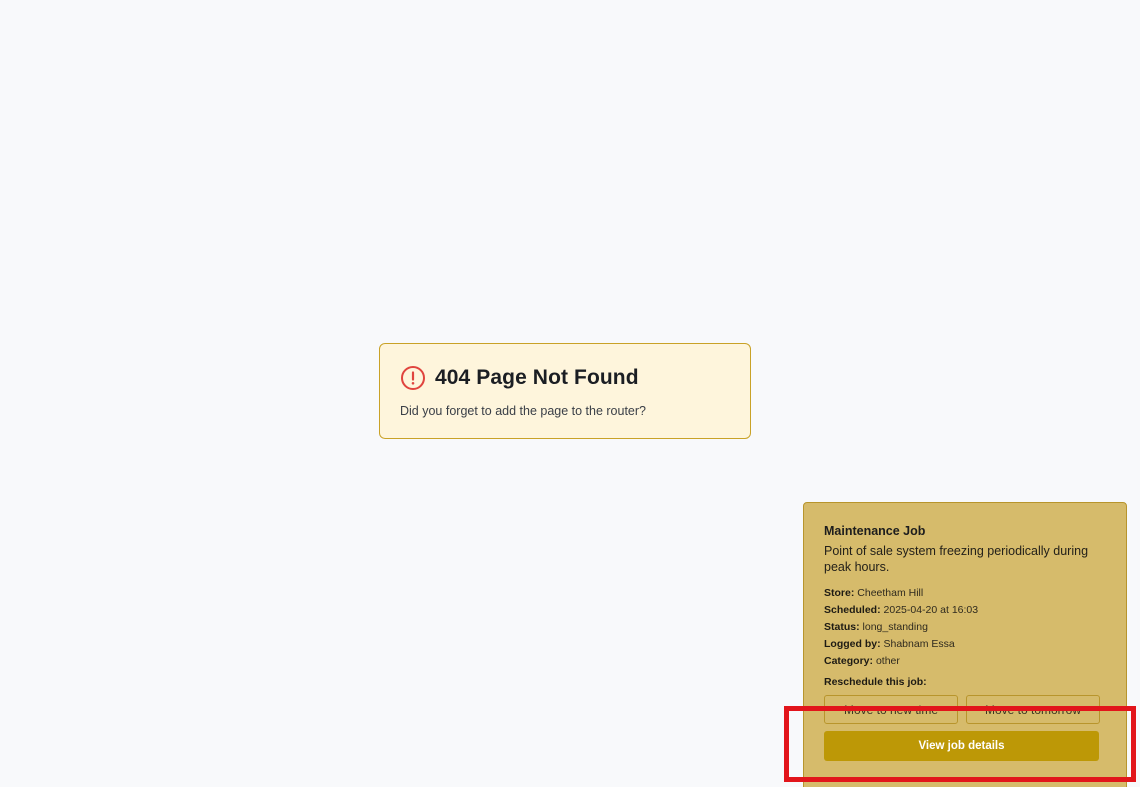 This screenshot has width=1140, height=787. I want to click on field-value: long_standing, so click(895, 627).